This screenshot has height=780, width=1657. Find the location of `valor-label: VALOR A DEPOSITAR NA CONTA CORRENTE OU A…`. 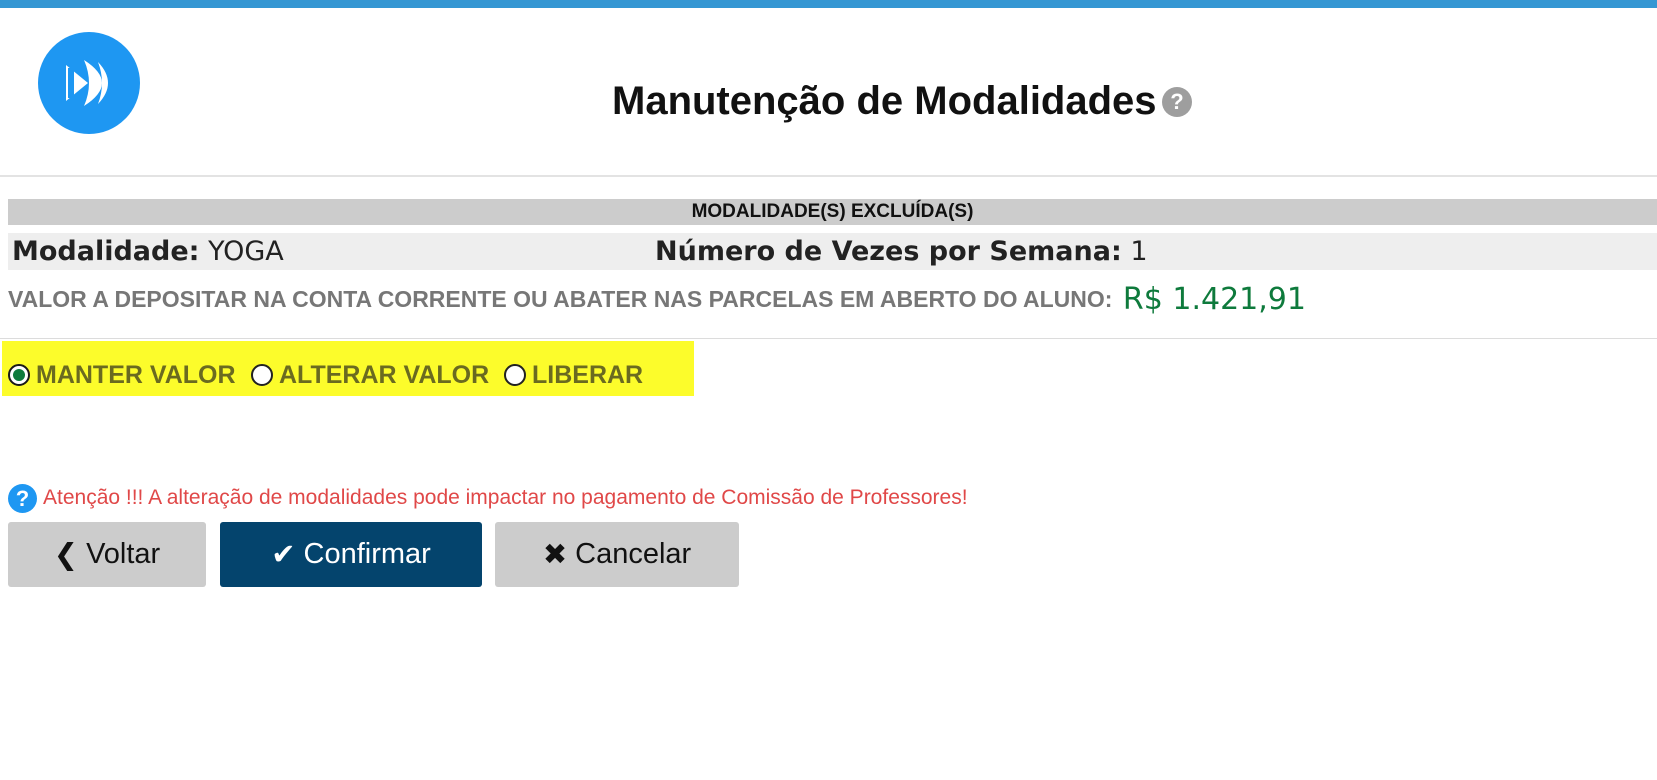

valor-label: VALOR A DEPOSITAR NA CONTA CORRENTE OU A… is located at coordinates (560, 299).